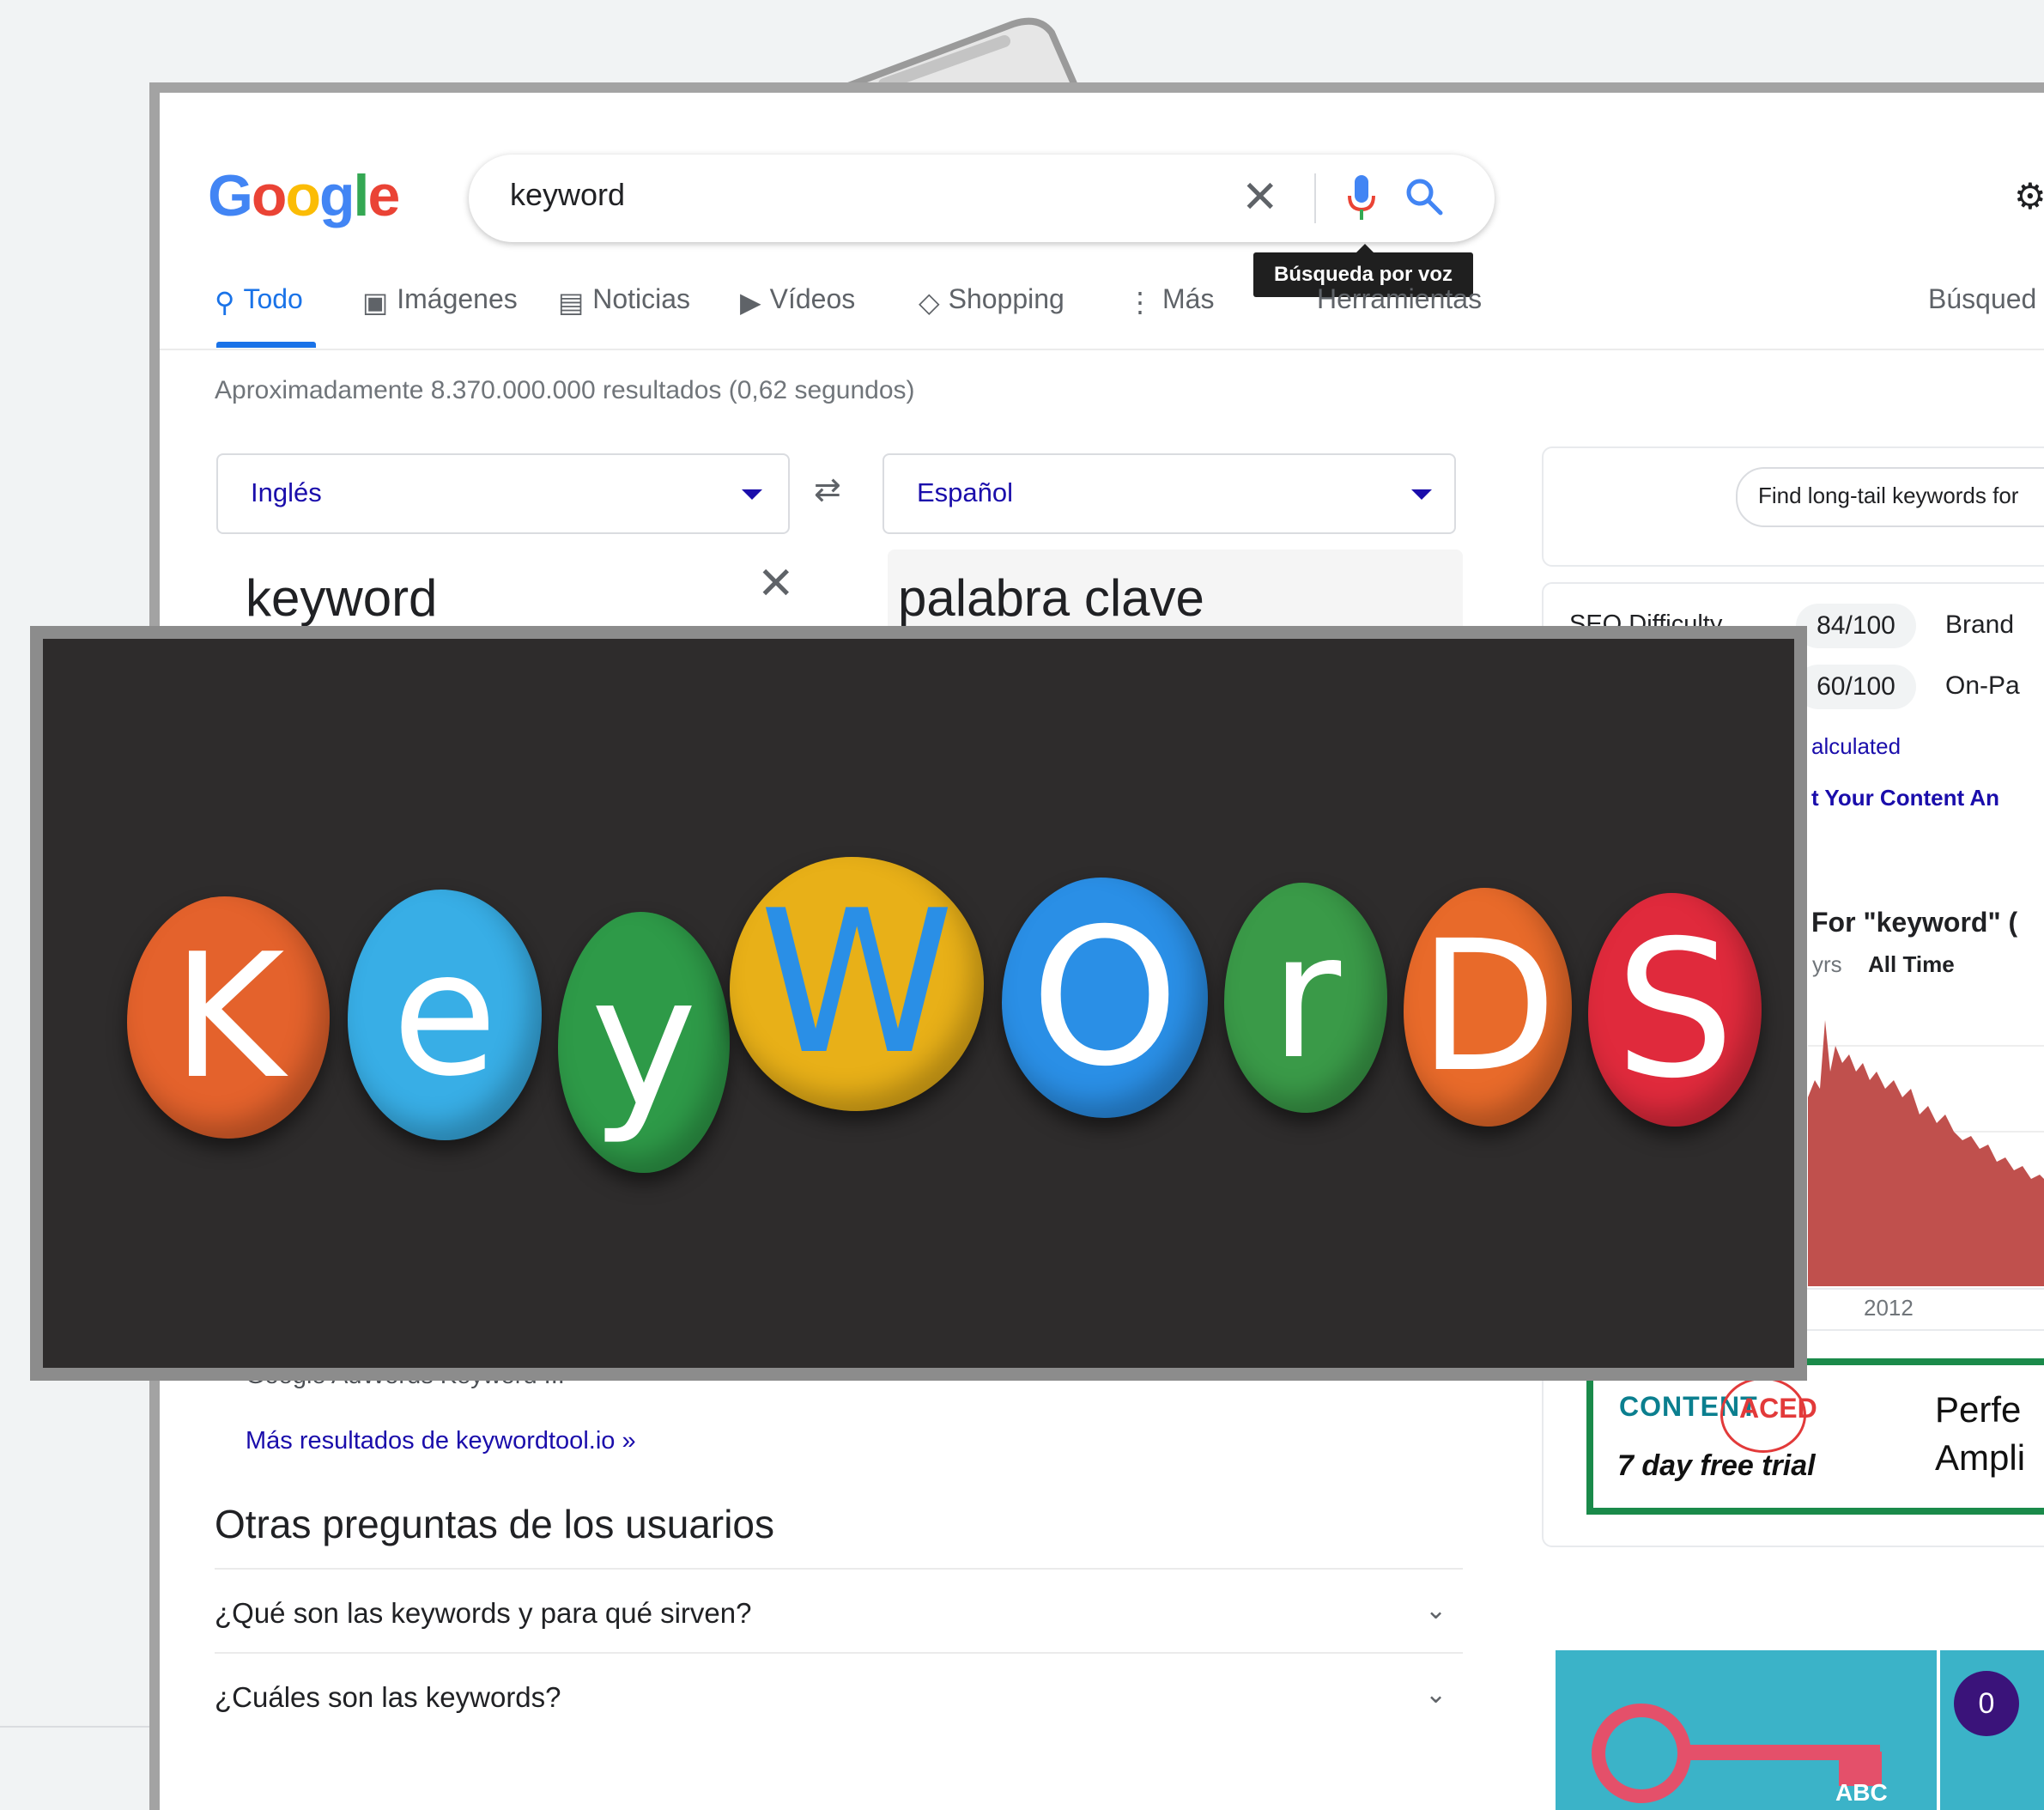 This screenshot has height=1810, width=2044. I want to click on tag-icon: ◇, so click(929, 302).